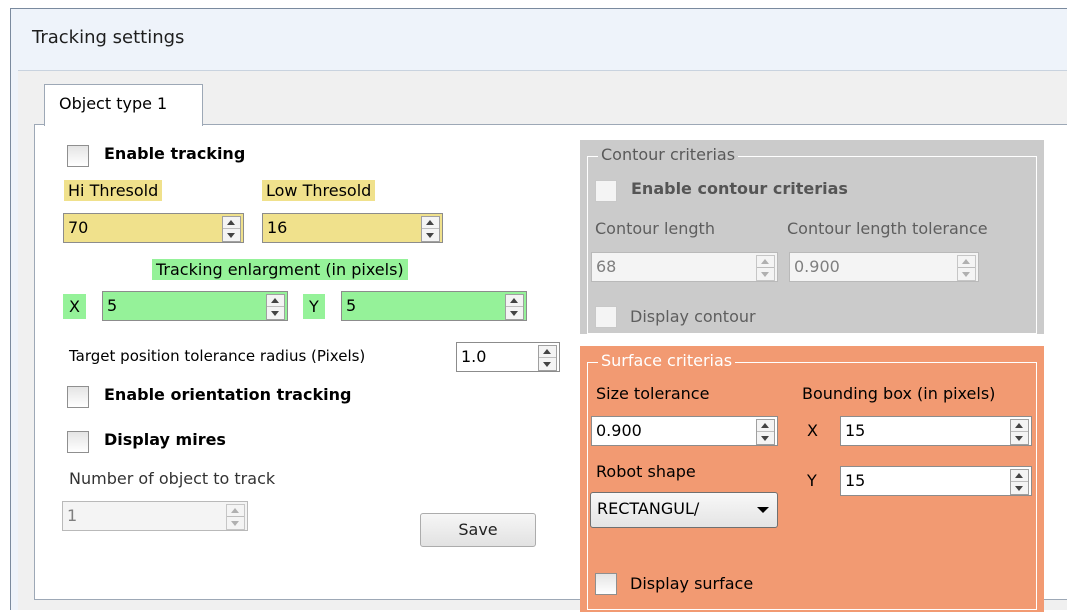 This screenshot has height=612, width=1067. I want to click on bounding-box-x-input: 15, so click(936, 431).